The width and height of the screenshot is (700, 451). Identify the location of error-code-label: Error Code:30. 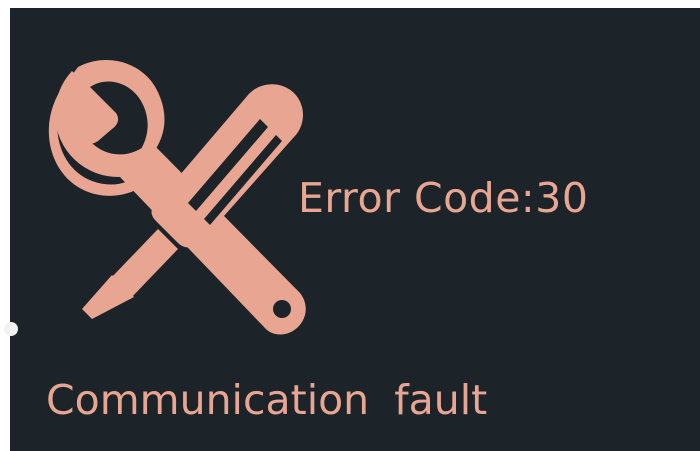
(443, 198).